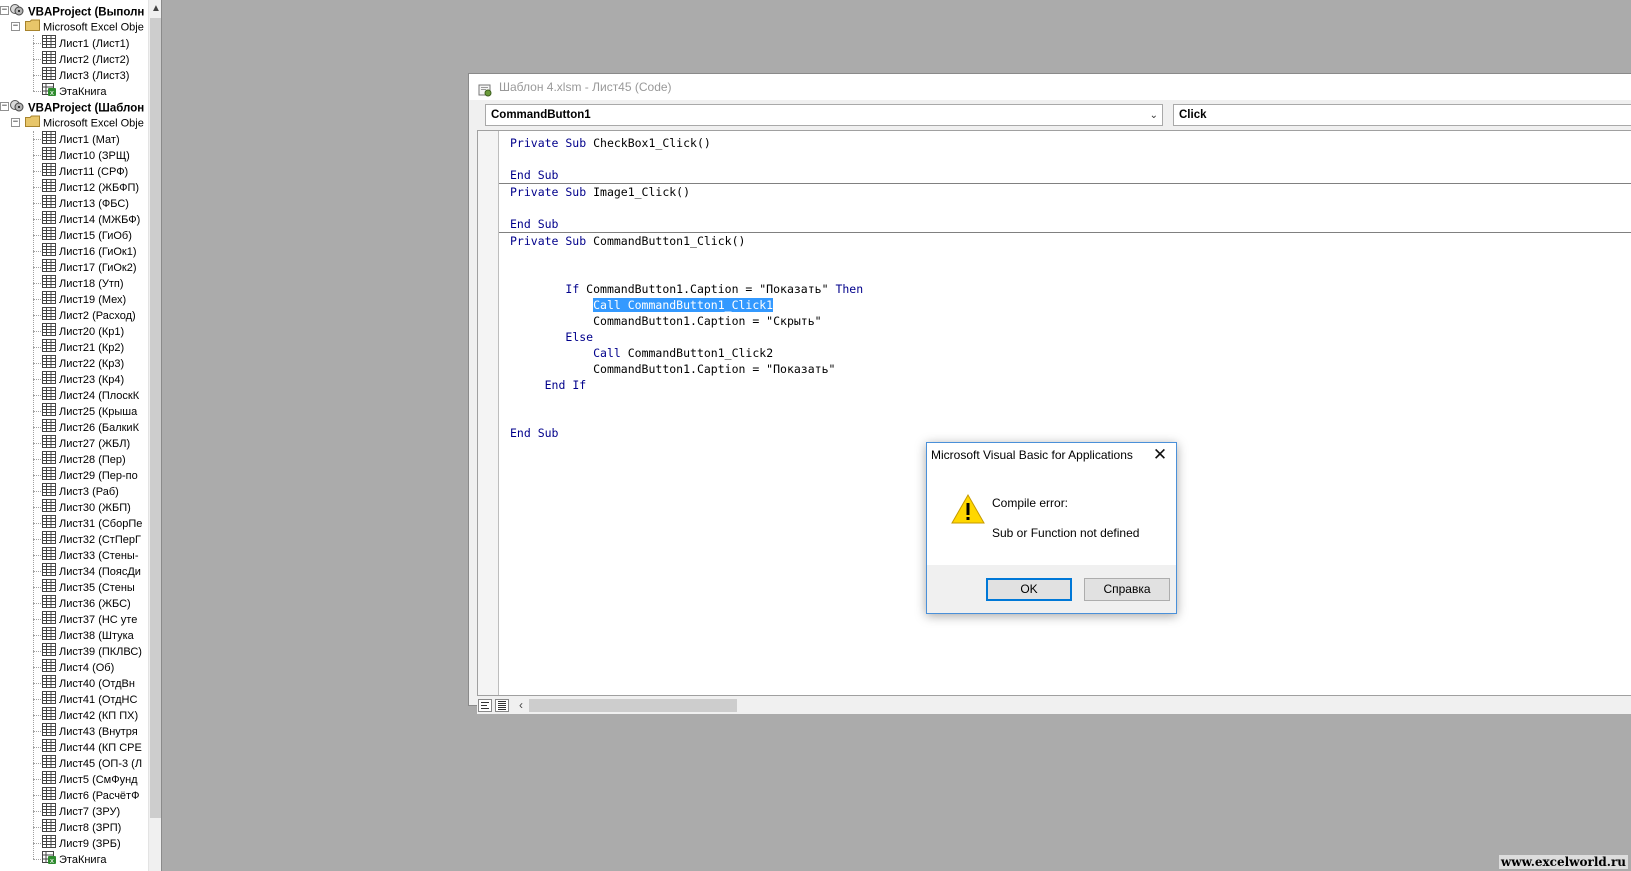 This screenshot has height=871, width=1631. What do you see at coordinates (1070, 192) in the screenshot?
I see `code-line: Private Sub Image1_Click()` at bounding box center [1070, 192].